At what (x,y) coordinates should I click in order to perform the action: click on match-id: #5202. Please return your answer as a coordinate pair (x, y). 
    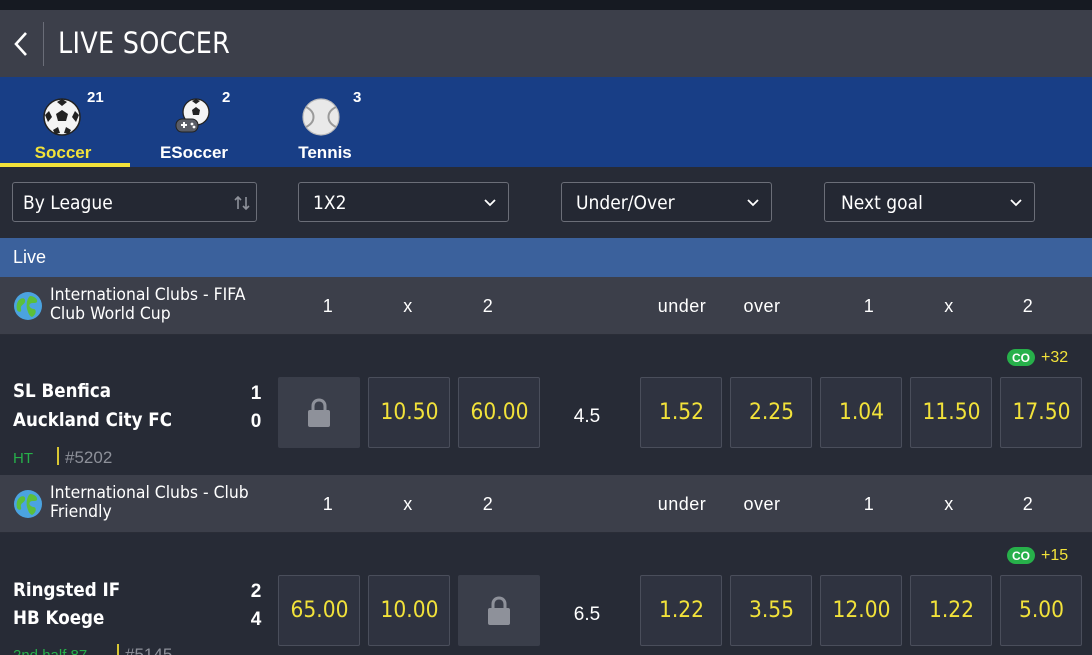
    Looking at the image, I should click on (89, 457).